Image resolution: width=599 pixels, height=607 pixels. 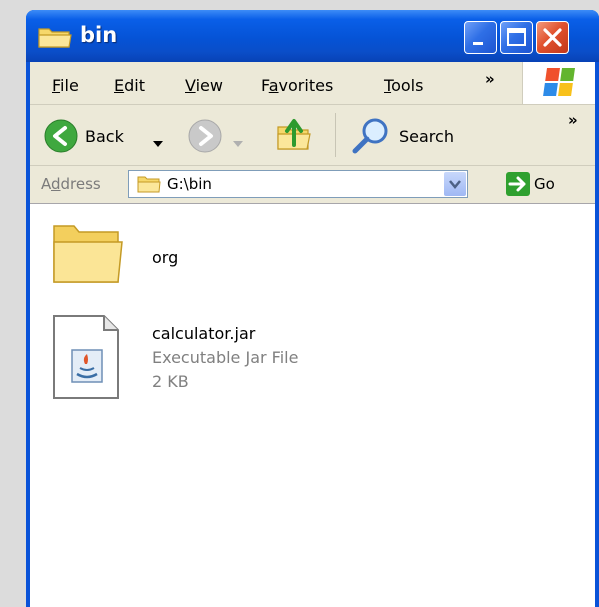 What do you see at coordinates (61, 138) in the screenshot?
I see `back-arrow-icon` at bounding box center [61, 138].